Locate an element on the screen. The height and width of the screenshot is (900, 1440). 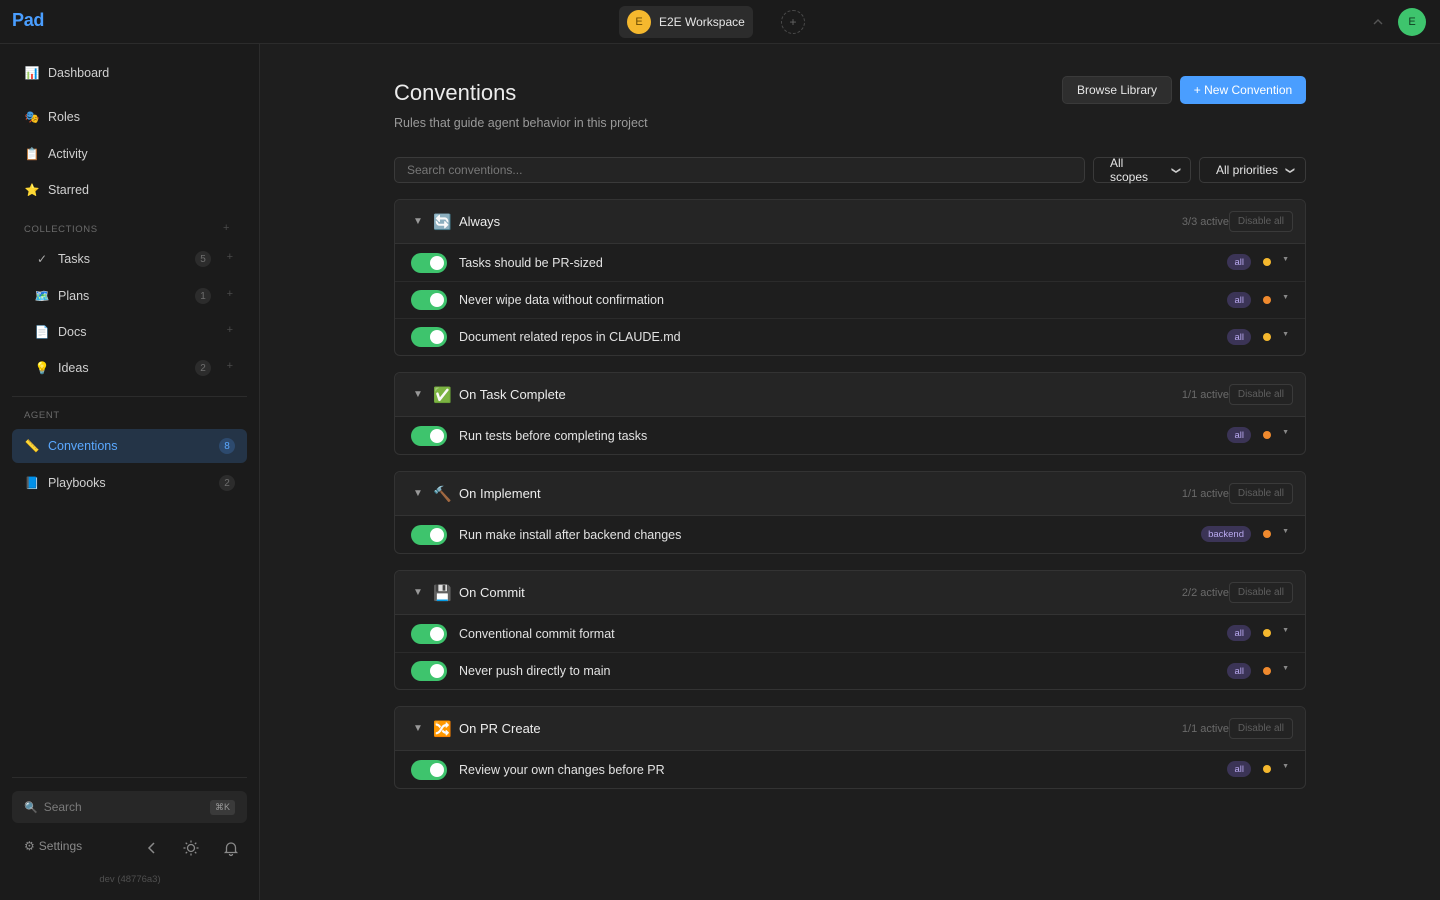
active-count: 1/1 active is located at coordinates (1205, 728).